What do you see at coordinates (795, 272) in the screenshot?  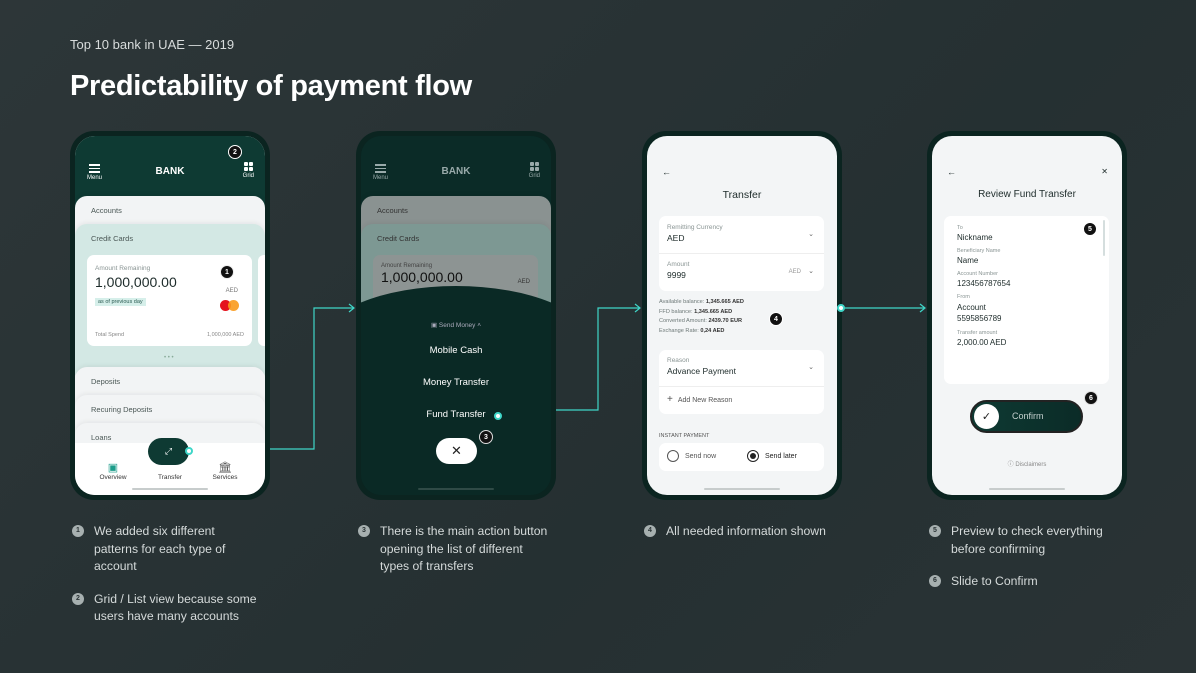 I see `amount-currency: AED` at bounding box center [795, 272].